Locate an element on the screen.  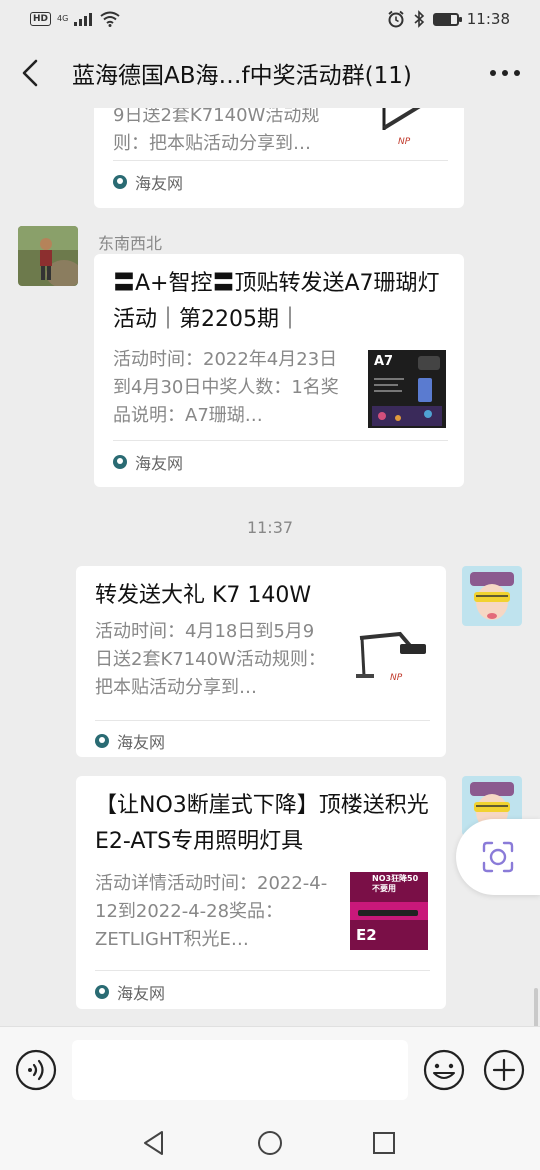
wifi-icon is located at coordinates (110, 19).